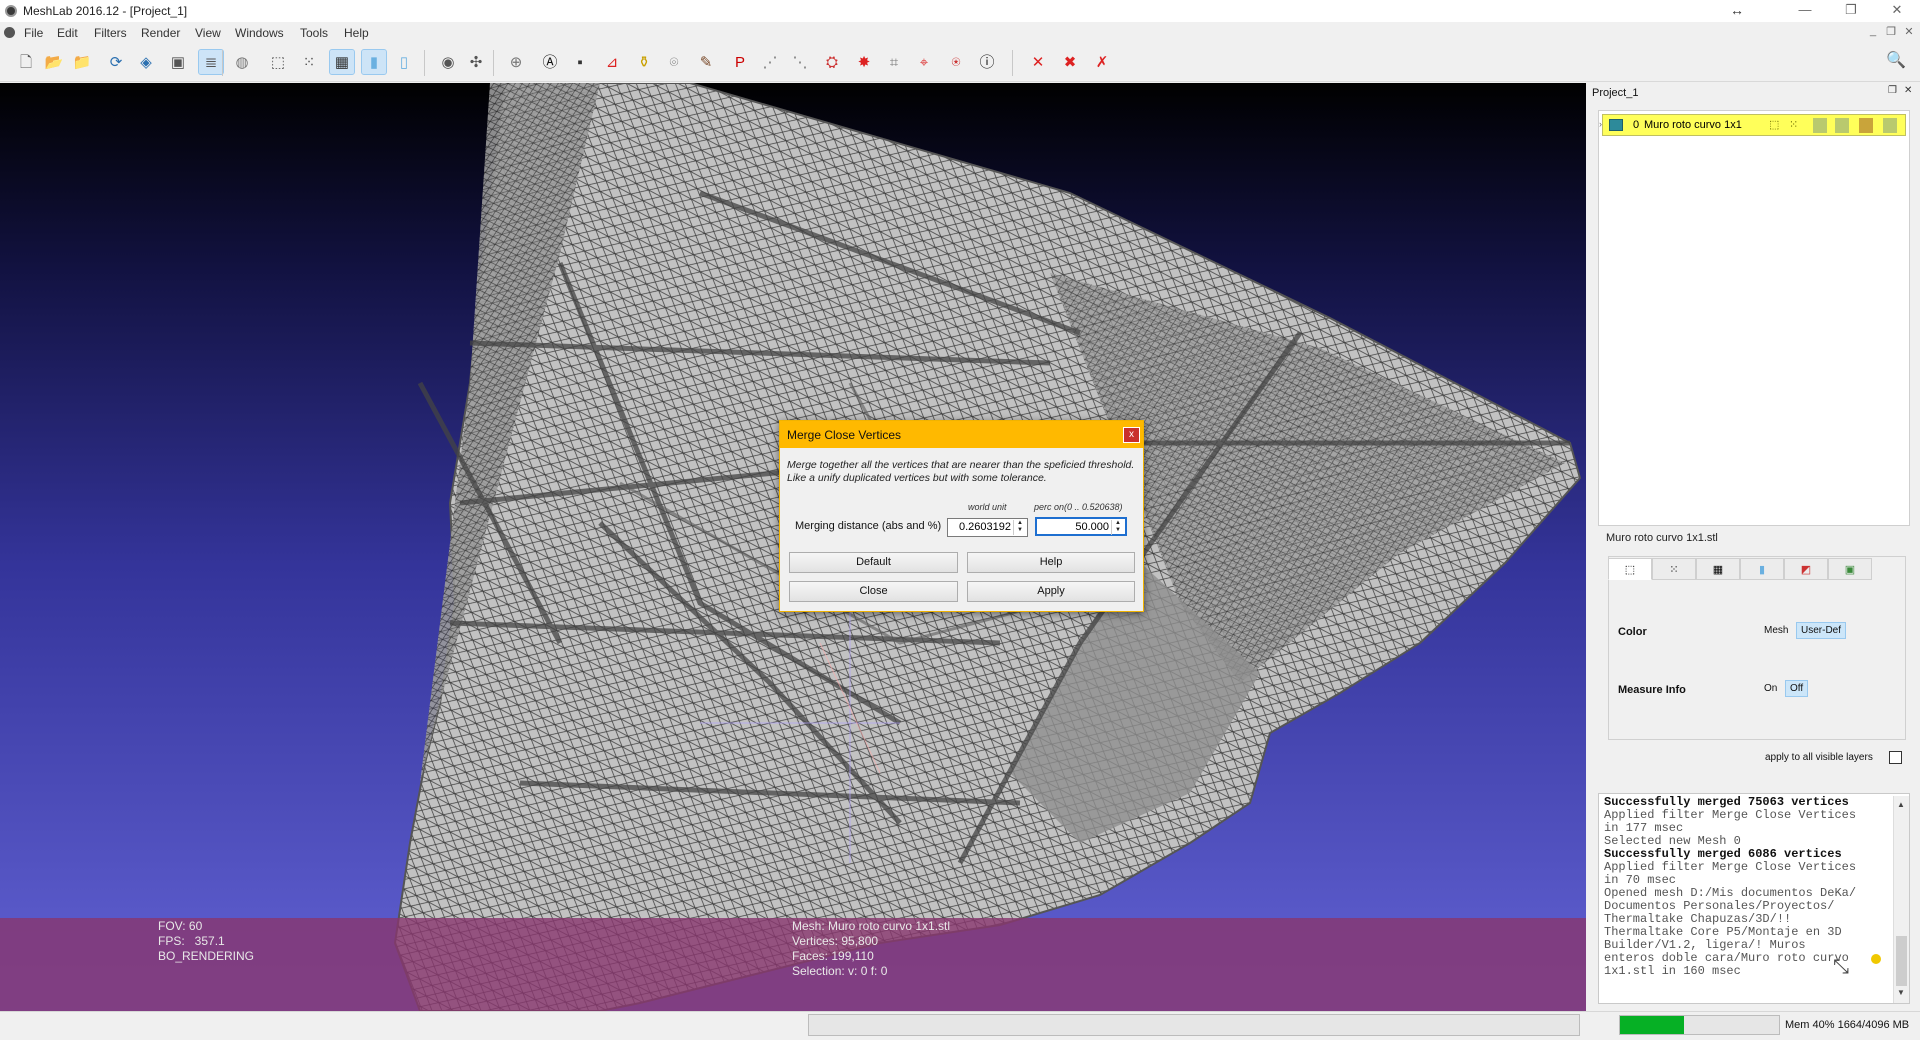 The width and height of the screenshot is (1920, 1040). Describe the element at coordinates (550, 62) in the screenshot. I see `annotation-icon: Ⓐ` at that location.